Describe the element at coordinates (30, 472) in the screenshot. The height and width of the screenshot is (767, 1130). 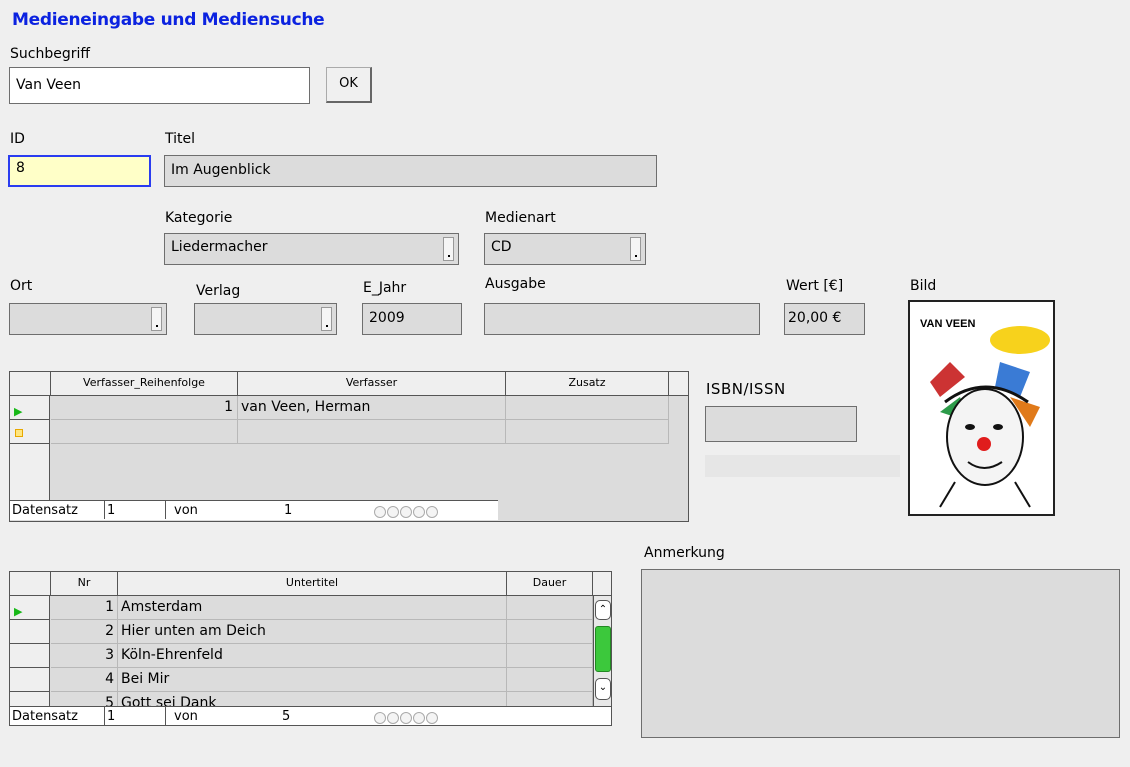
I see `row-header-empty` at that location.